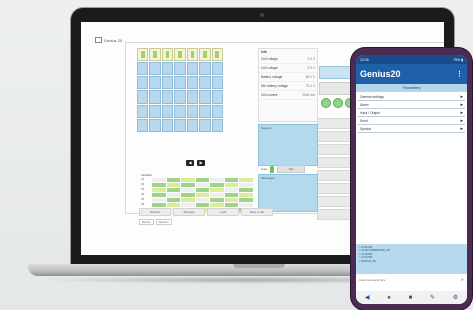 This screenshot has width=473, height=310. What do you see at coordinates (190, 163) in the screenshot?
I see `prev-button: ◀` at bounding box center [190, 163].